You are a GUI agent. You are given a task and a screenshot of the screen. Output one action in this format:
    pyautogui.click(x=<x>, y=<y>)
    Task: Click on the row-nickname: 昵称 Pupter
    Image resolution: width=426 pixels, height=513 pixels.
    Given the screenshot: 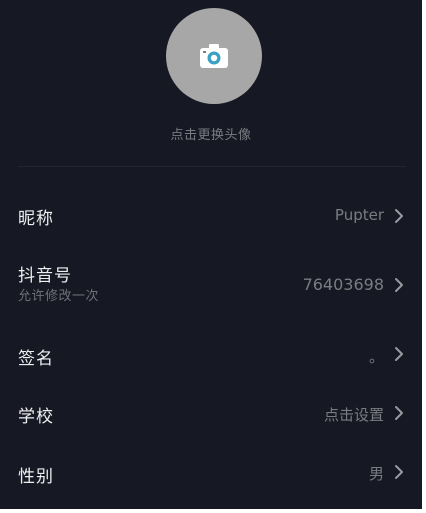 What is the action you would take?
    pyautogui.click(x=211, y=216)
    